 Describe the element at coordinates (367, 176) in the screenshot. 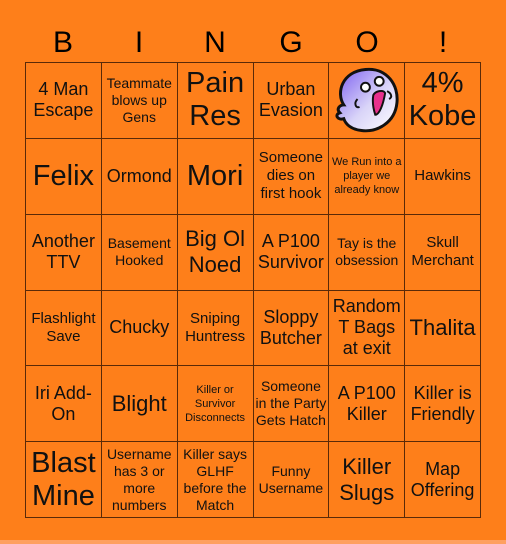

I see `bingo-cell: We Run into a player we already know` at that location.